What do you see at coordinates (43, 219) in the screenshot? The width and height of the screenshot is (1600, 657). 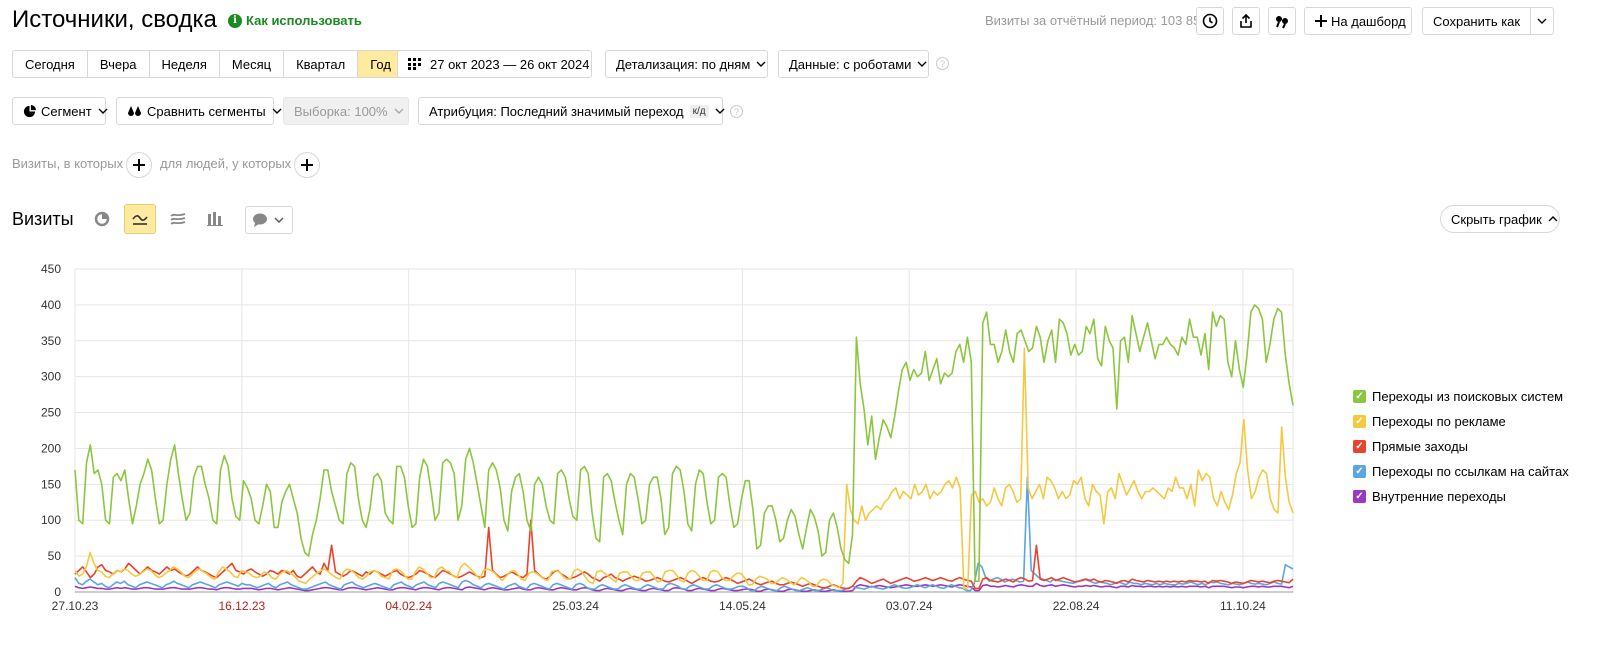 I see `chart-title: Визиты` at bounding box center [43, 219].